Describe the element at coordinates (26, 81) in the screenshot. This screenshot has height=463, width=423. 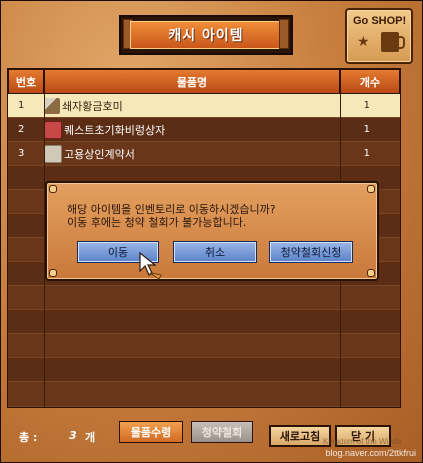
I see `header-number: 번호` at that location.